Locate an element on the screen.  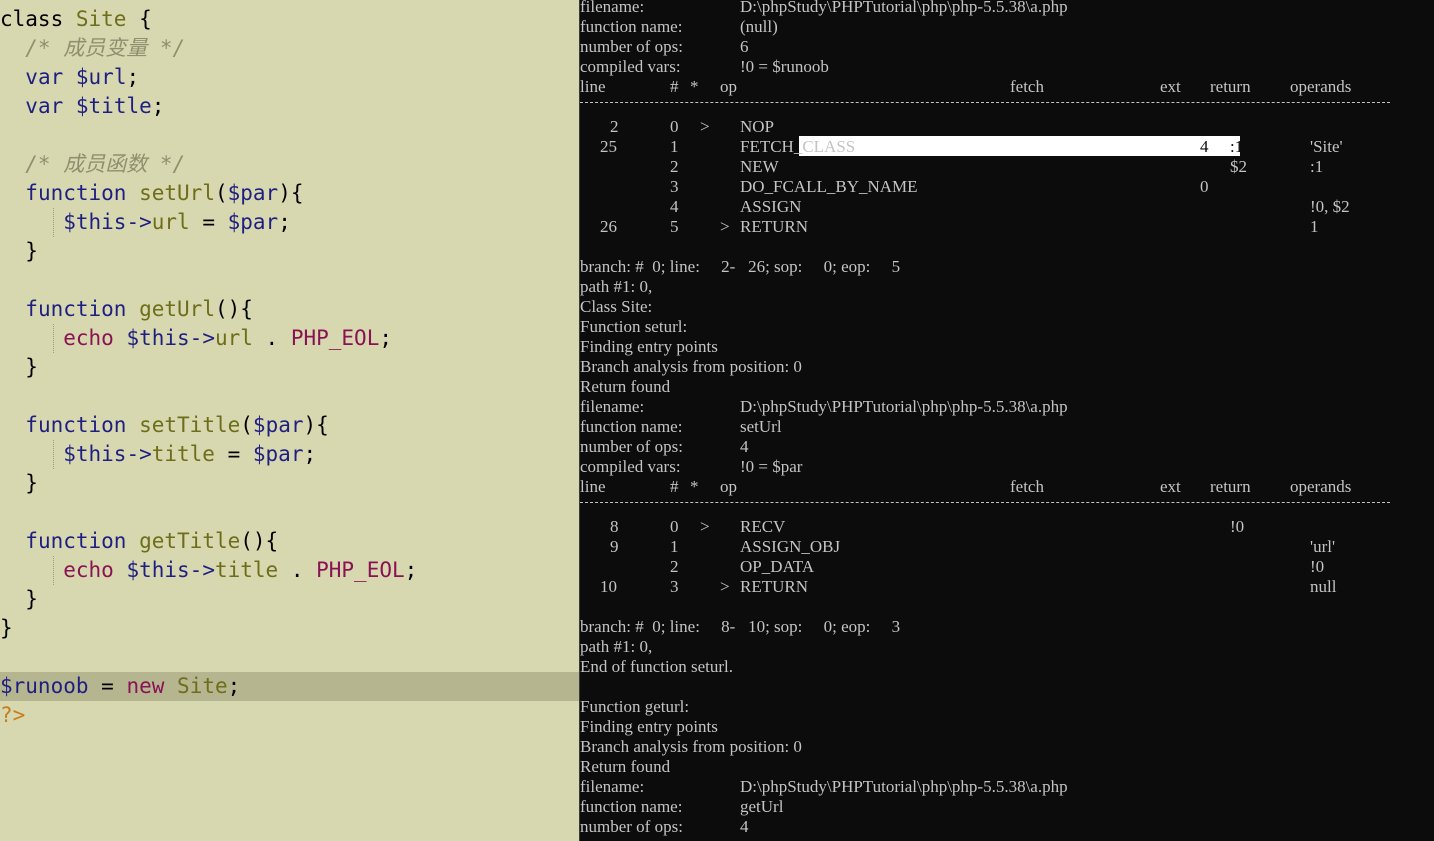
code-line: $this->title = $par; is located at coordinates (158, 454).